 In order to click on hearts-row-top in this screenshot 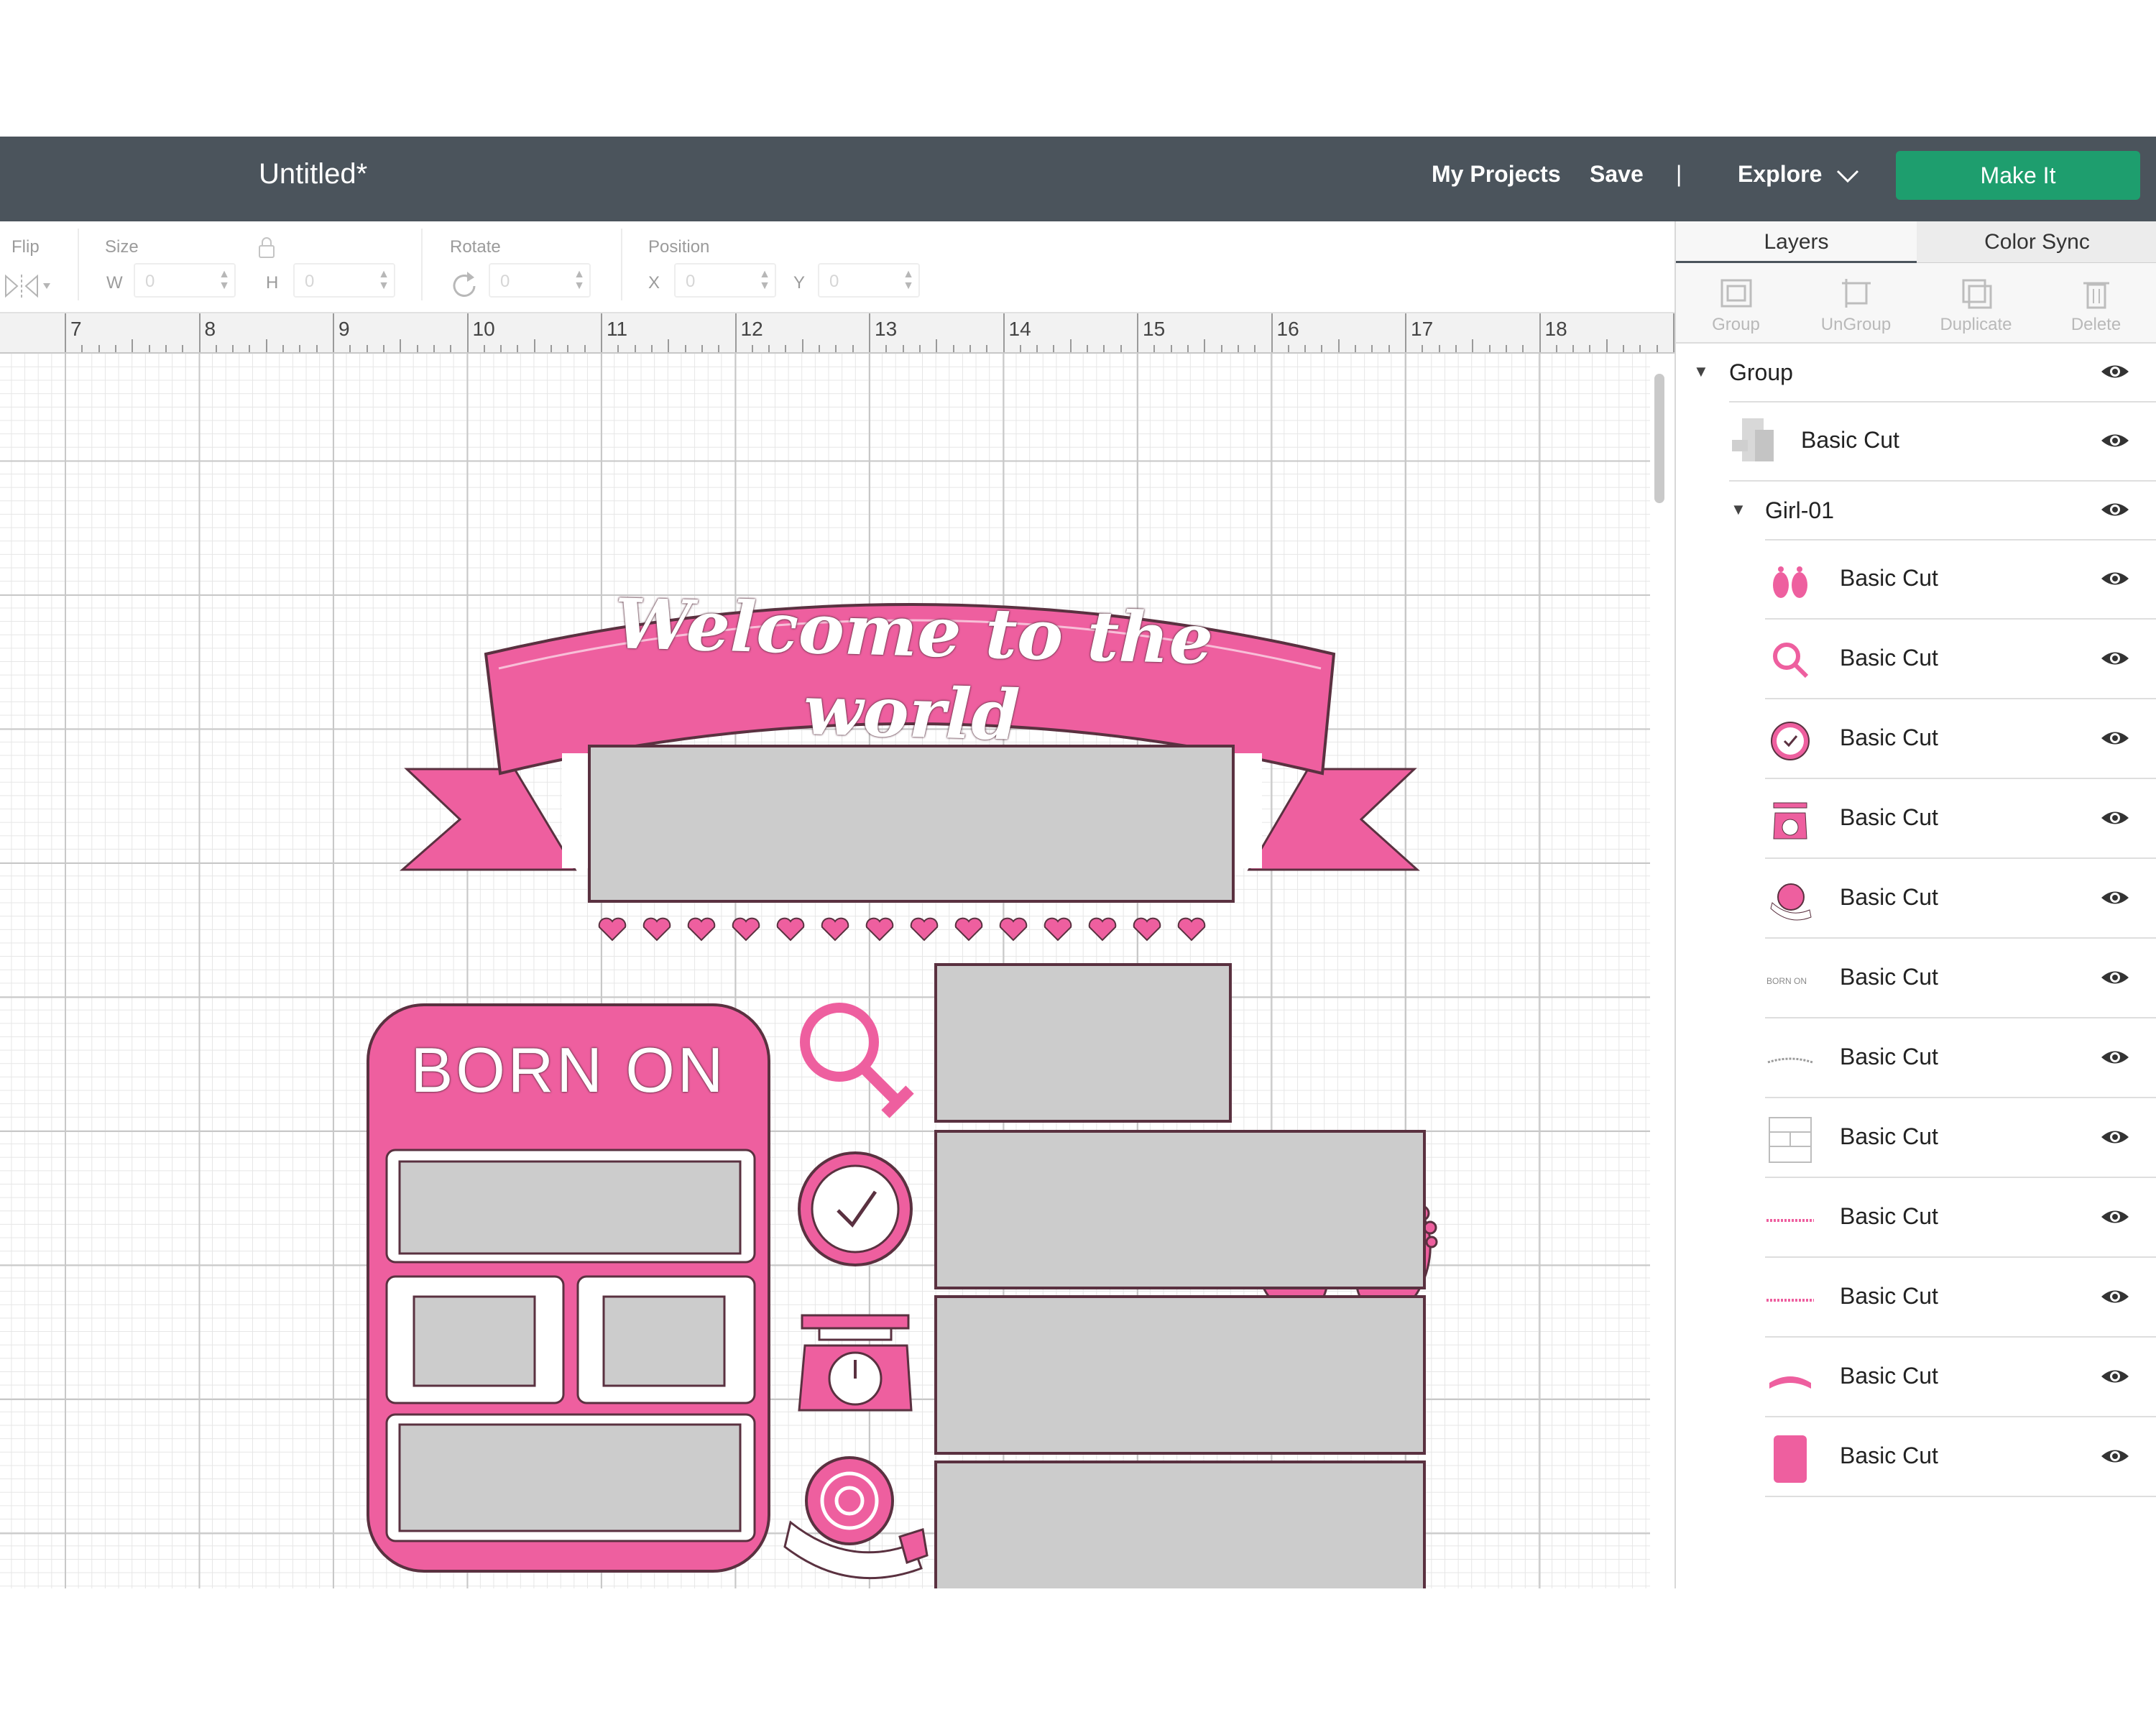, I will do `click(907, 930)`.